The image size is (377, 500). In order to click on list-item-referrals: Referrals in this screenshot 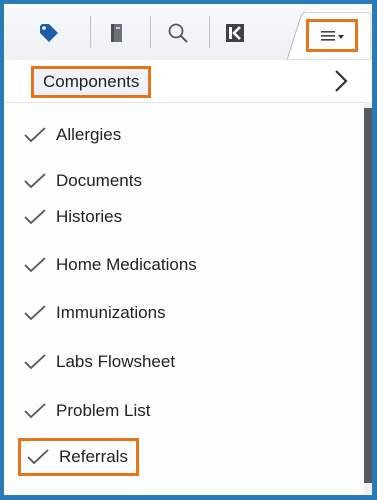, I will do `click(78, 457)`.